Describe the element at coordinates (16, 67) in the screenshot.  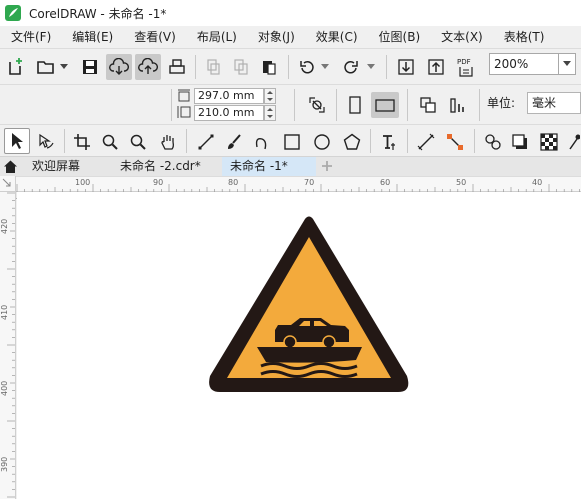
I see `new-document-button` at that location.